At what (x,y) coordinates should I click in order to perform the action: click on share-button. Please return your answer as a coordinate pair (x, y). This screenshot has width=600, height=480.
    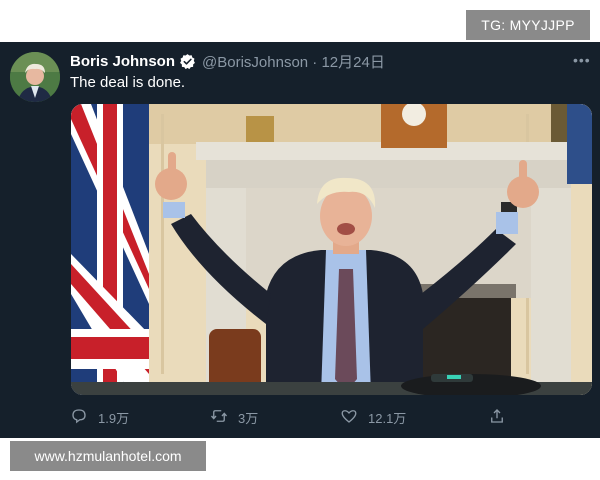
    Looking at the image, I should click on (497, 417).